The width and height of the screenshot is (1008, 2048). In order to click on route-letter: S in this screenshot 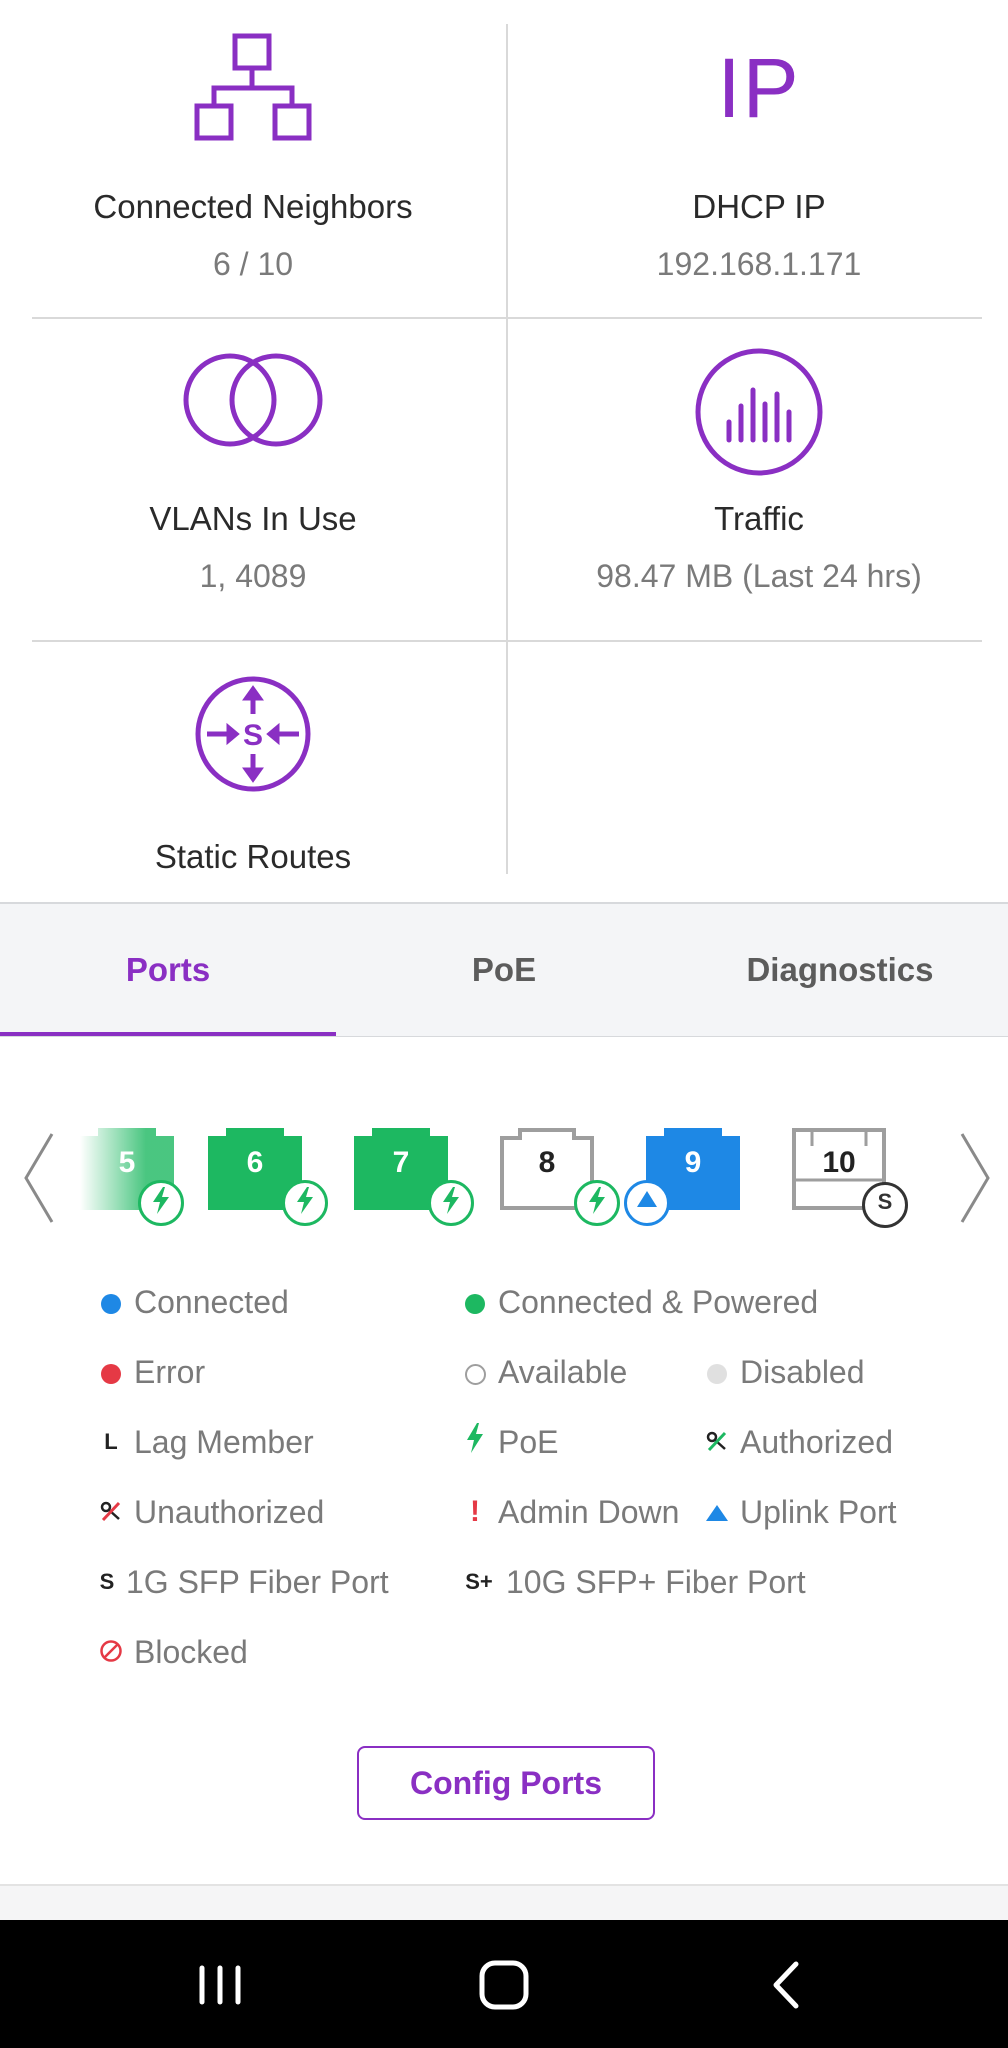, I will do `click(253, 735)`.